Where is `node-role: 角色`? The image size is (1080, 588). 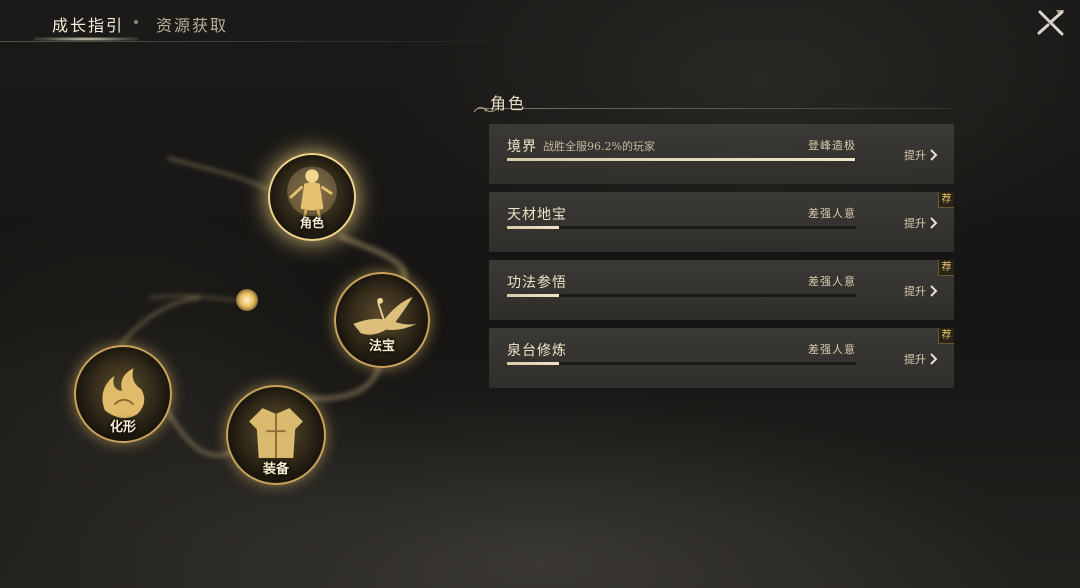
node-role: 角色 is located at coordinates (312, 197).